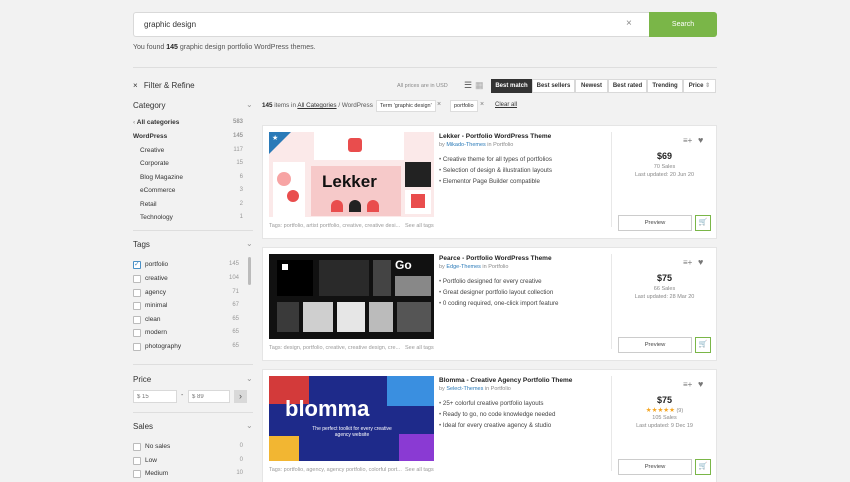 Image resolution: width=850 pixels, height=482 pixels. Describe the element at coordinates (406, 106) in the screenshot. I see `filter-chip-term: Term 'graphic design'` at that location.